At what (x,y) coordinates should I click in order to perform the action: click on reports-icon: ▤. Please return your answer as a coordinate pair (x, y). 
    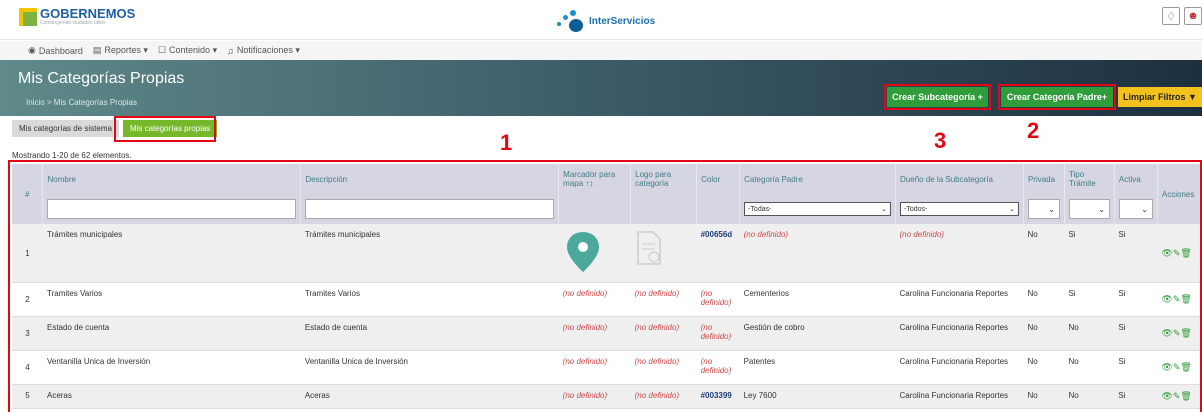
    Looking at the image, I should click on (97, 50).